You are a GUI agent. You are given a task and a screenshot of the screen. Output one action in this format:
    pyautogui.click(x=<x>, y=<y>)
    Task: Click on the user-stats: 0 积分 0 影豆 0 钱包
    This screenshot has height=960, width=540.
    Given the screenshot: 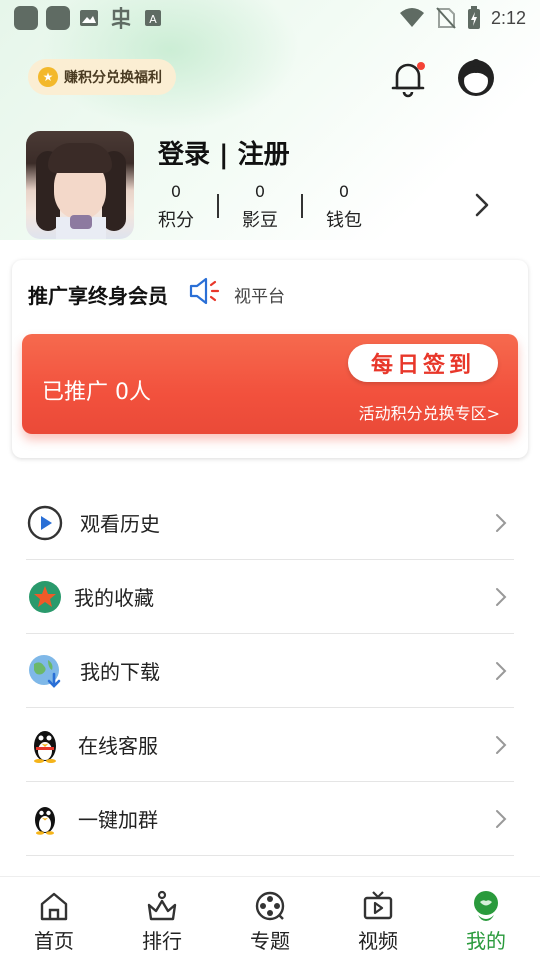 What is the action you would take?
    pyautogui.click(x=260, y=207)
    